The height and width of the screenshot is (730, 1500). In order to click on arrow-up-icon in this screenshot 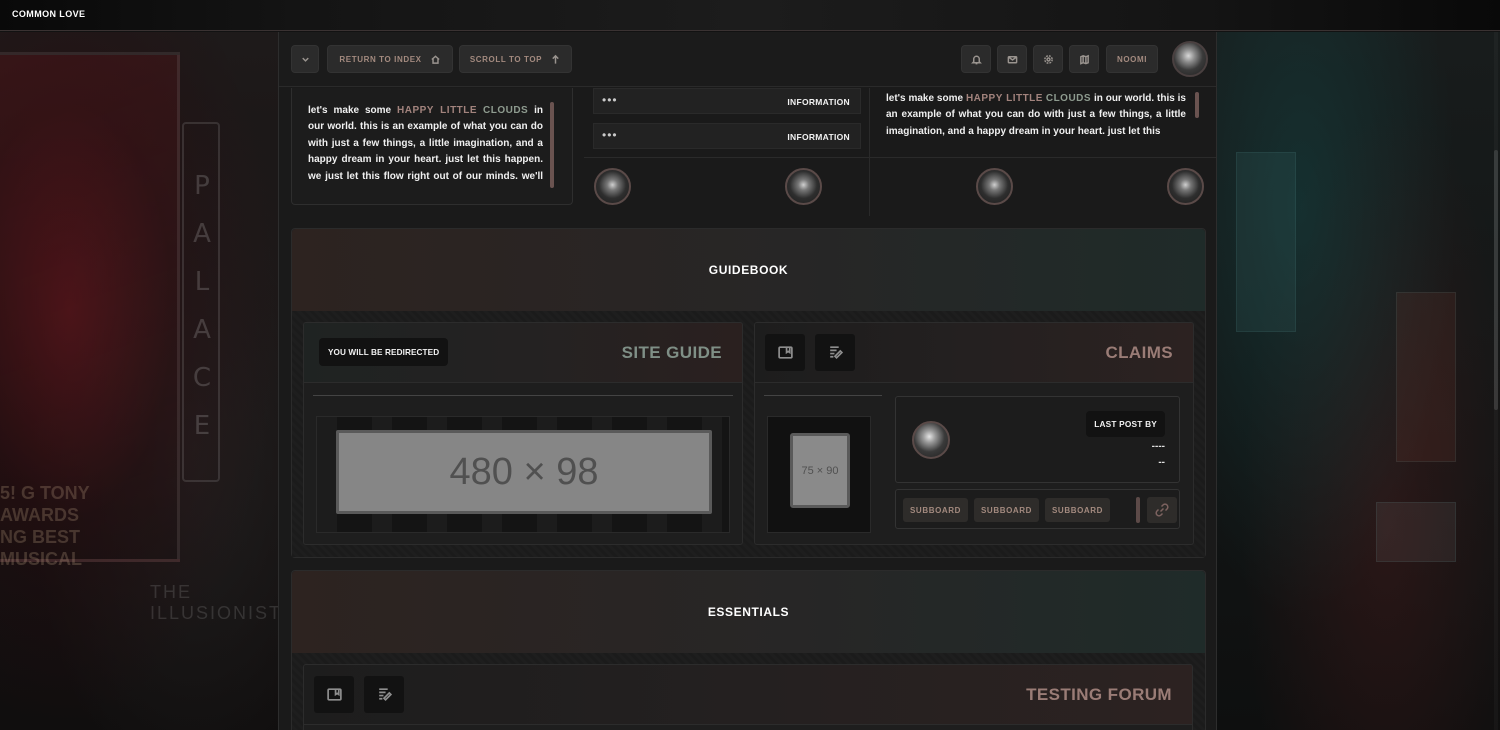, I will do `click(555, 59)`.